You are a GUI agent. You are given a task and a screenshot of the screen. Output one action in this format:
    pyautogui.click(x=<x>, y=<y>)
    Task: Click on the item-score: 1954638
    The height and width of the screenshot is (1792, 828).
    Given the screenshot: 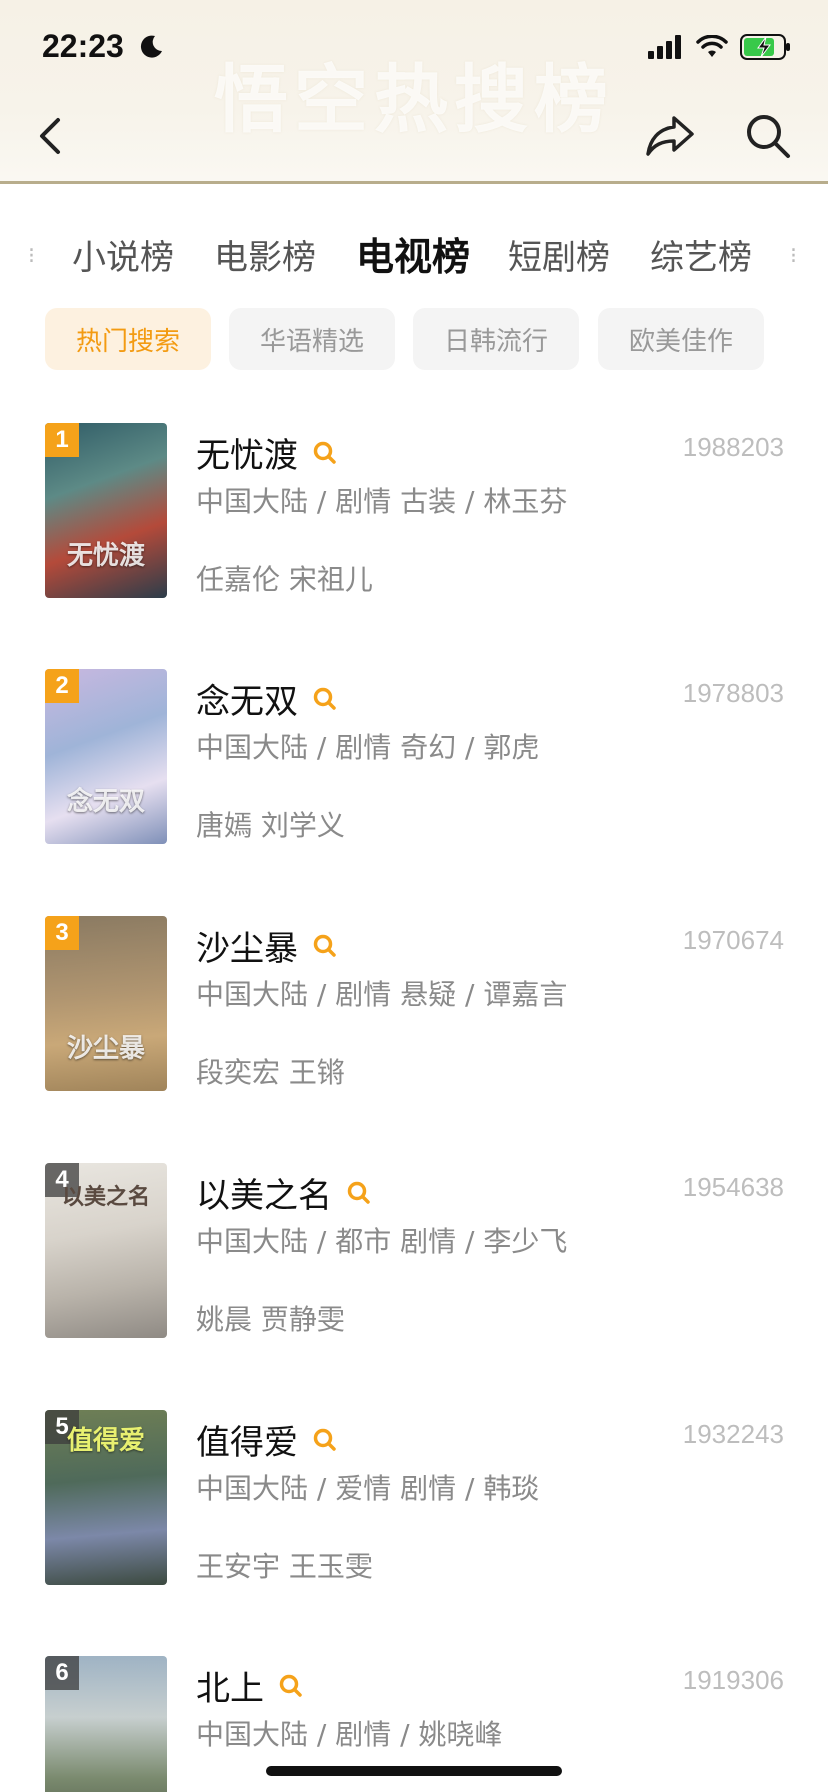 What is the action you would take?
    pyautogui.click(x=733, y=1187)
    